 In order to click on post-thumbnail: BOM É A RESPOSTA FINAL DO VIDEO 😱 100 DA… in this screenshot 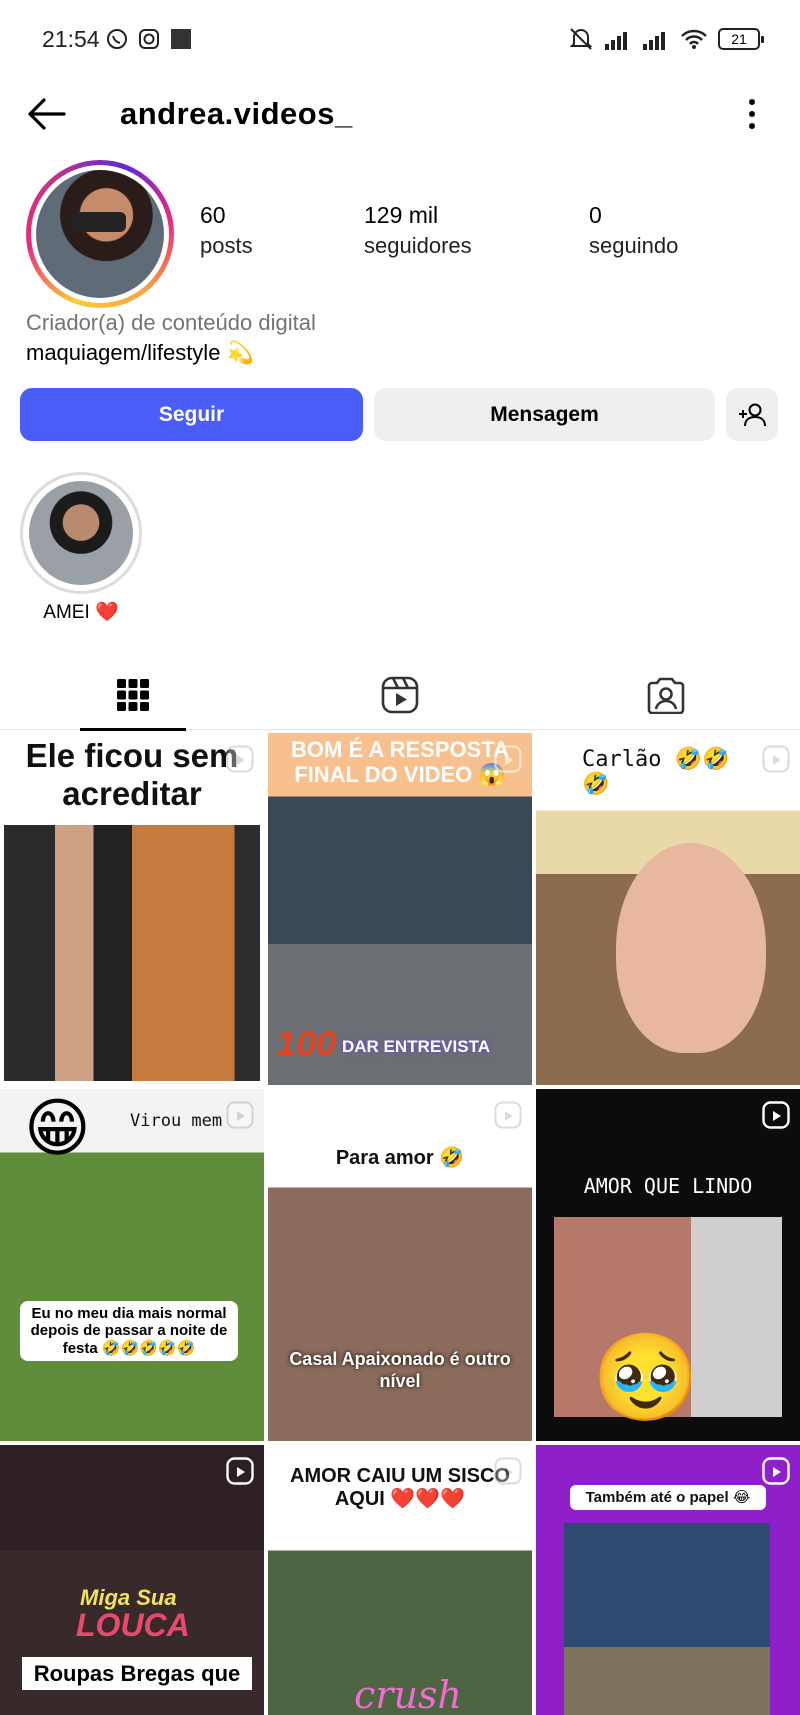, I will do `click(400, 909)`.